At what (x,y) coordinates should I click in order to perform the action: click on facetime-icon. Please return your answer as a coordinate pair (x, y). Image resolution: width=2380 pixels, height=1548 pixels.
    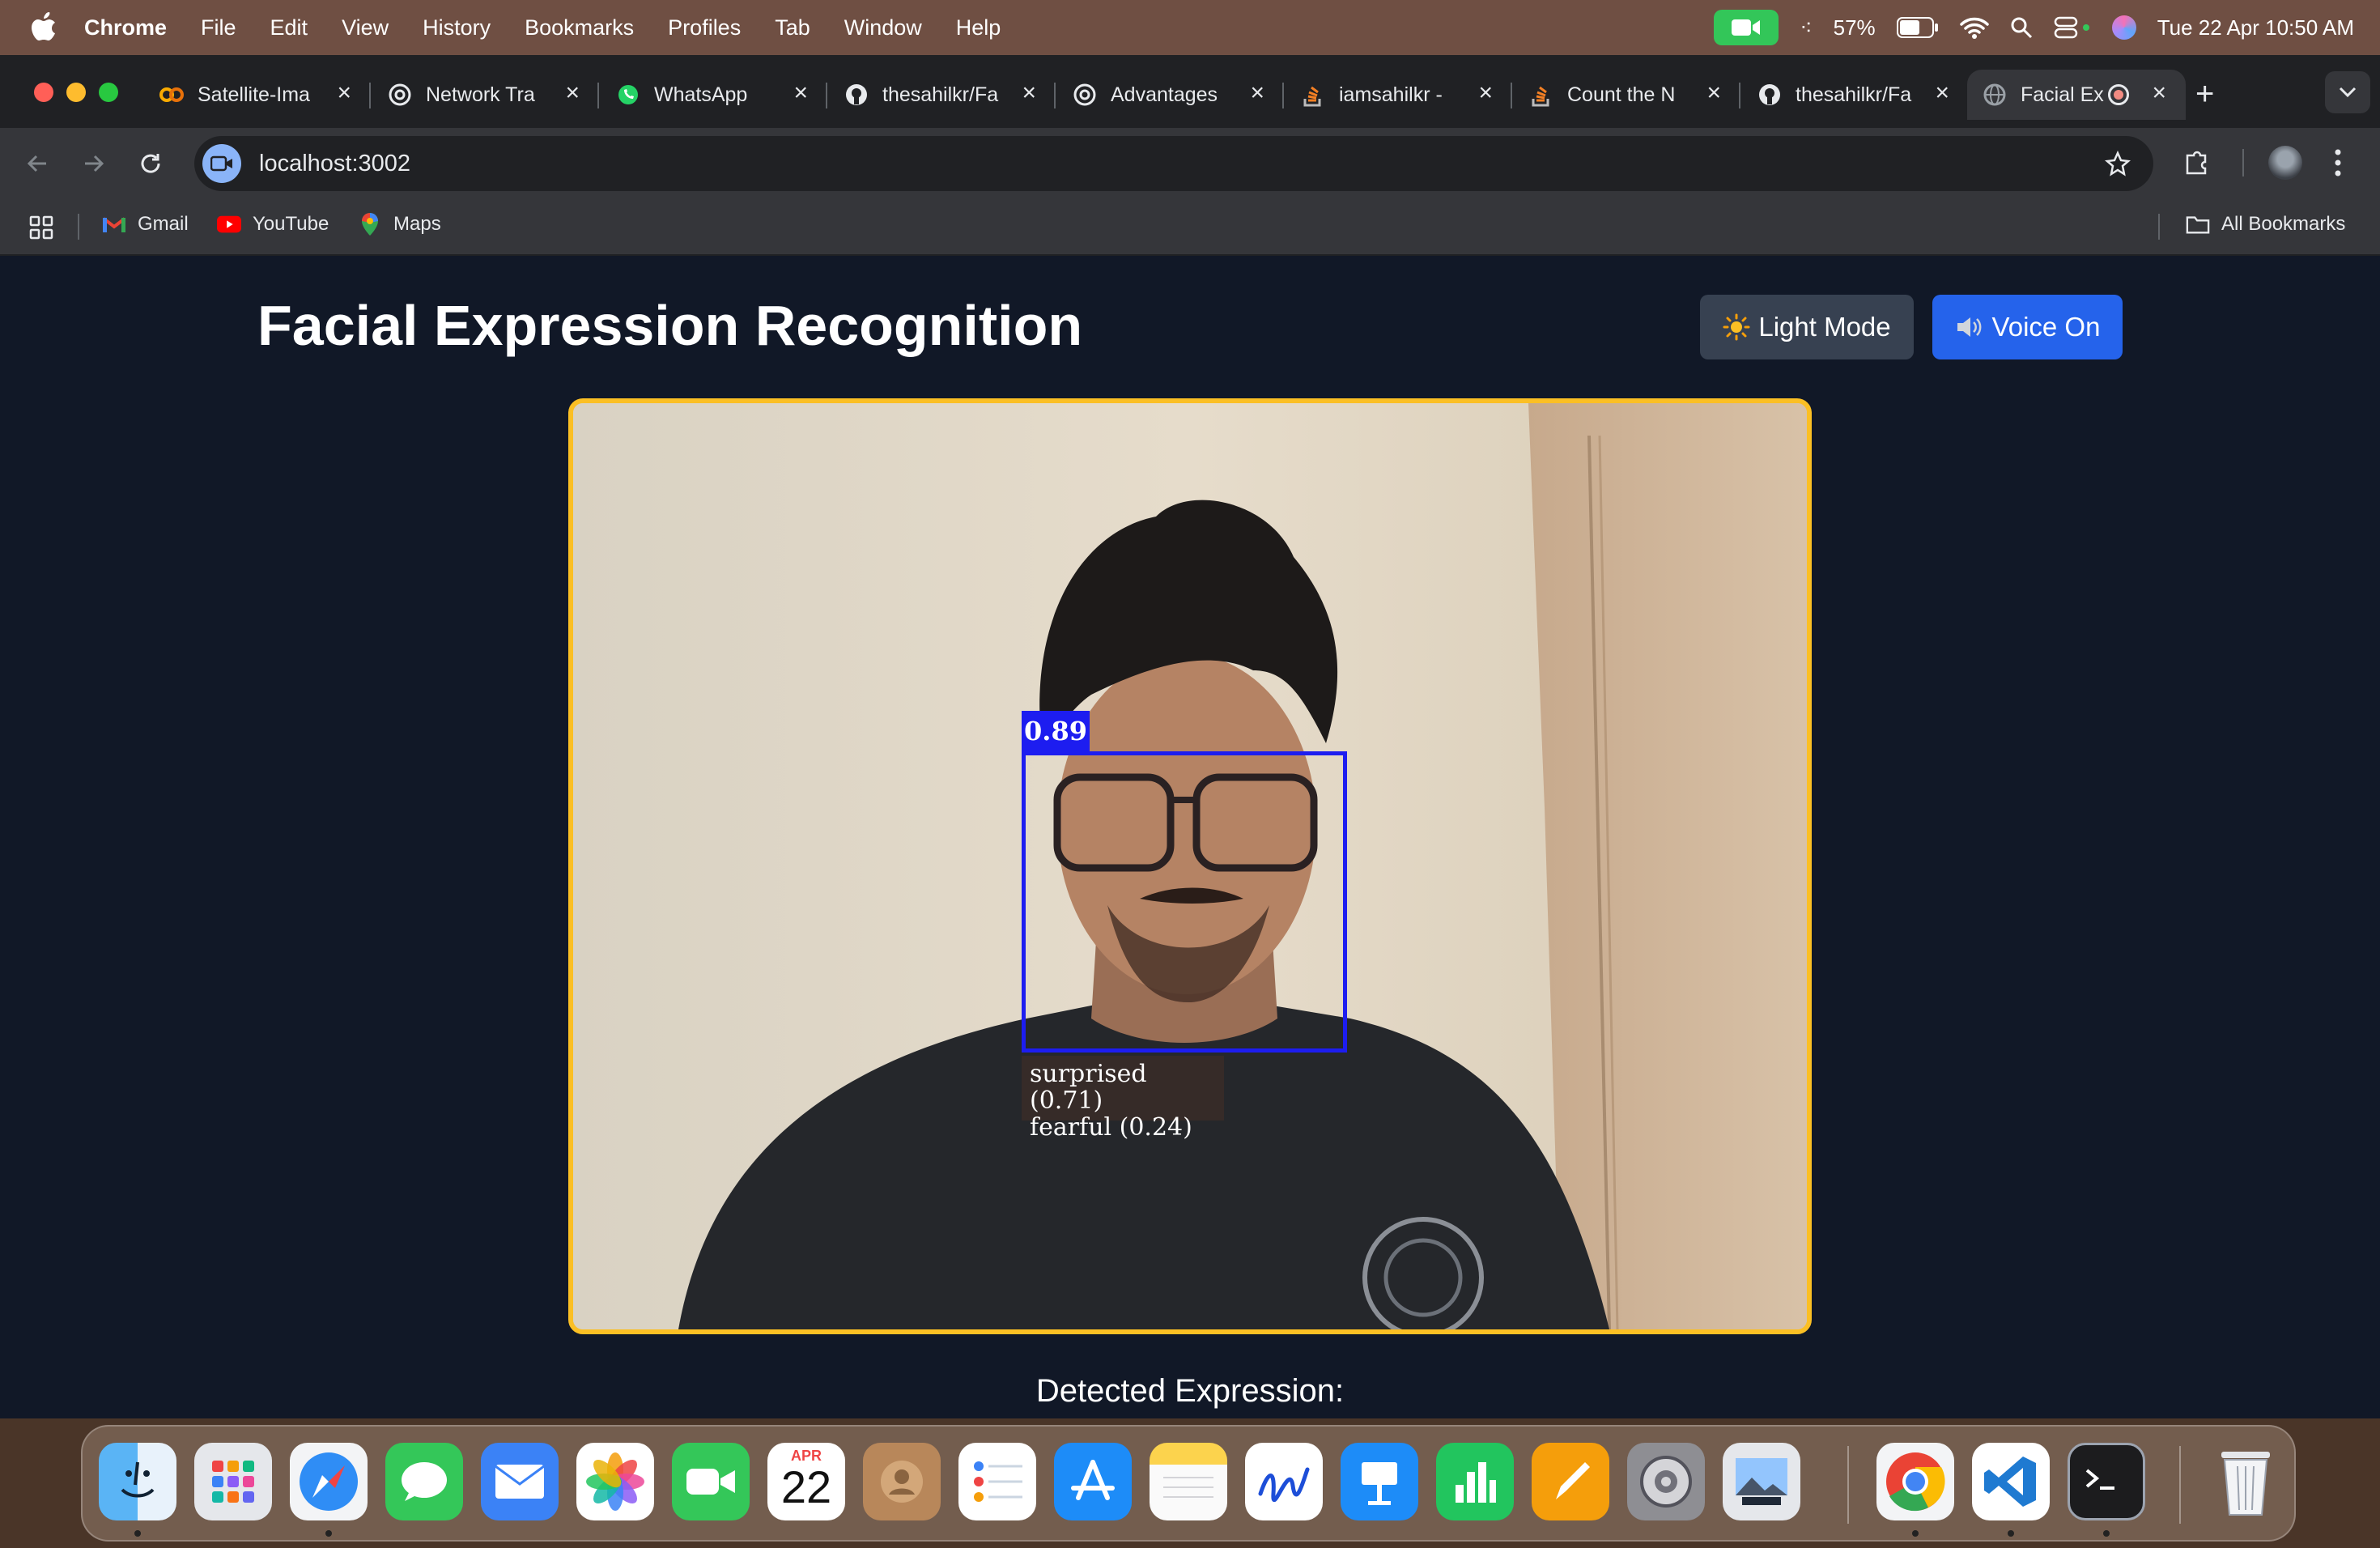
    Looking at the image, I should click on (711, 1481).